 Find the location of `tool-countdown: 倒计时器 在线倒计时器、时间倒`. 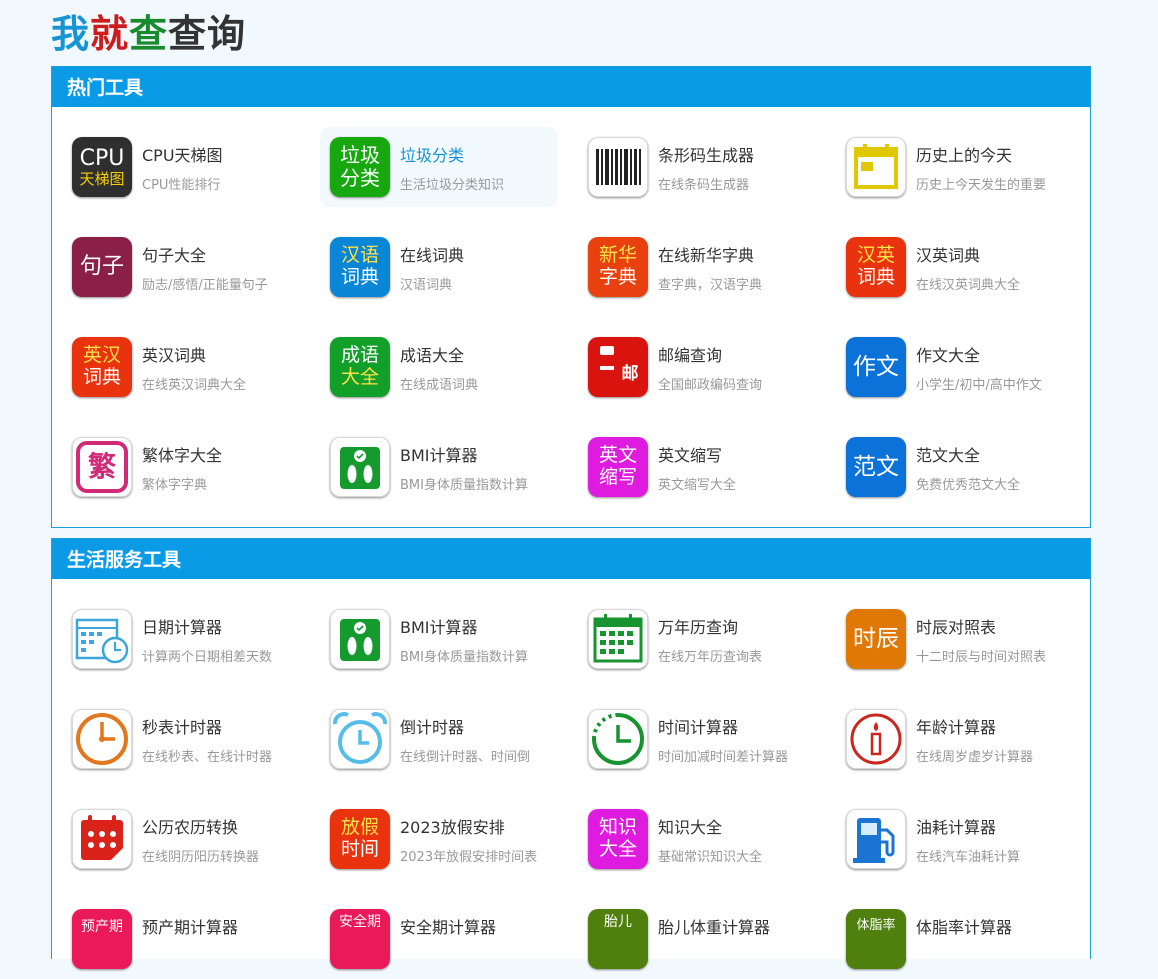

tool-countdown: 倒计时器 在线倒计时器、时间倒 is located at coordinates (439, 739).